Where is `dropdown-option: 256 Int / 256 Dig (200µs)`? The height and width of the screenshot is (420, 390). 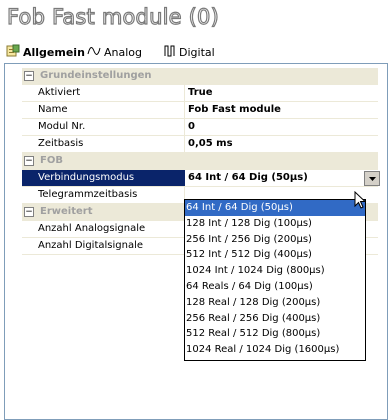 dropdown-option: 256 Int / 256 Dig (200µs) is located at coordinates (275, 240).